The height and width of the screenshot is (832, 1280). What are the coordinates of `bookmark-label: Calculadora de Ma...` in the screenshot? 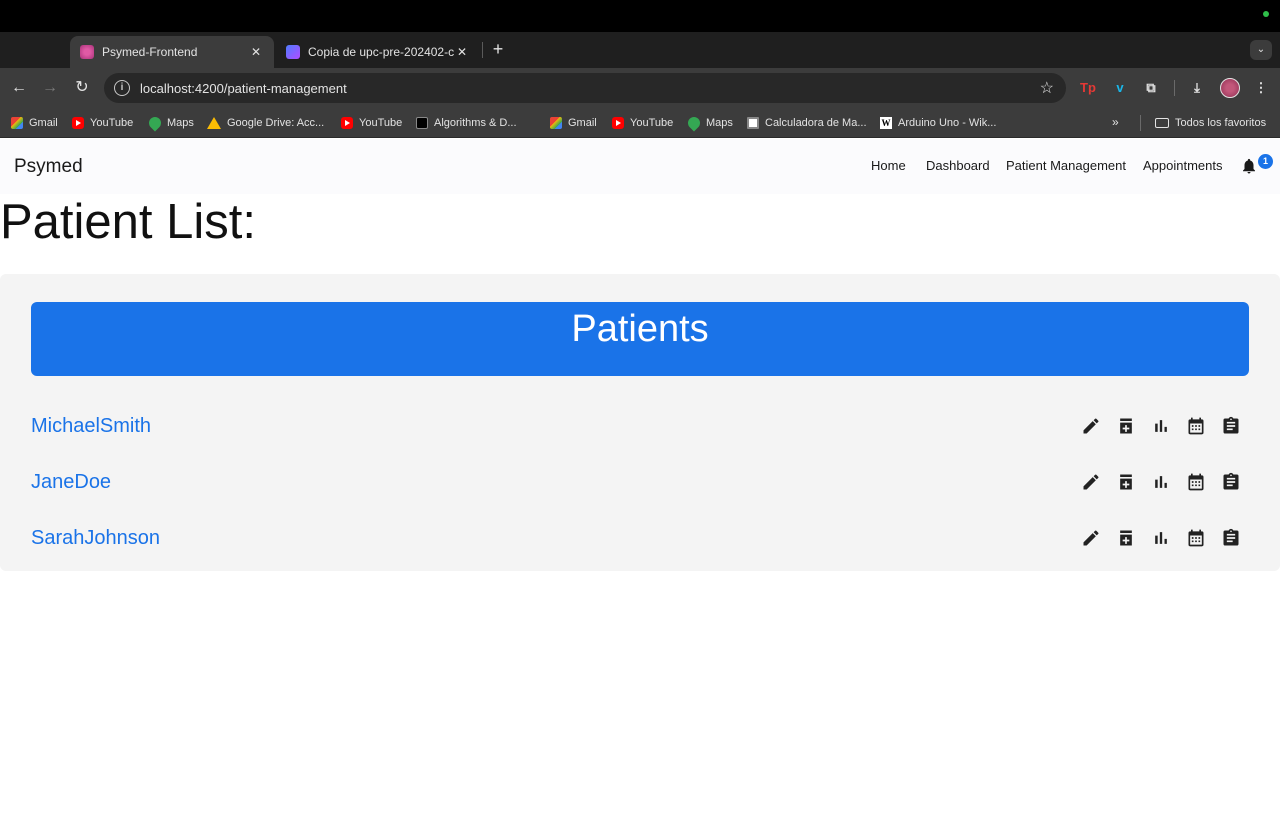 It's located at (816, 123).